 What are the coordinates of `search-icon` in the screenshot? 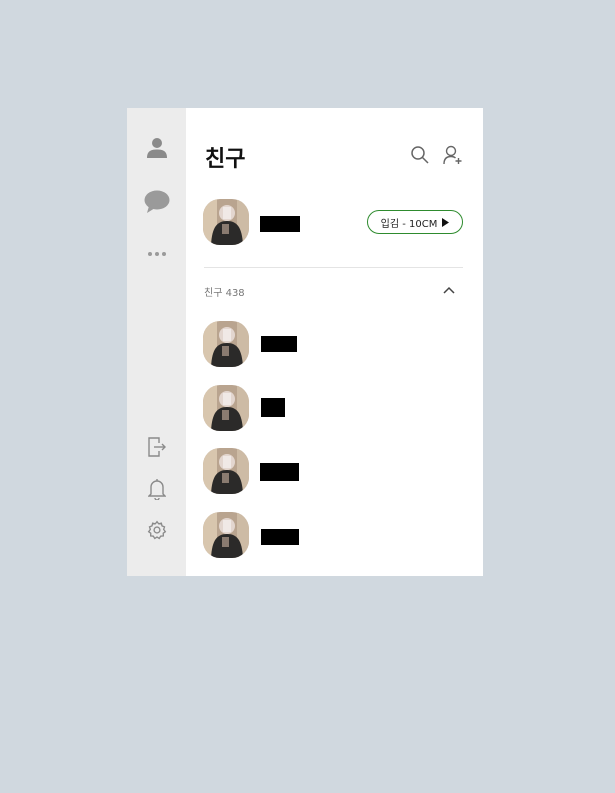 It's located at (420, 155).